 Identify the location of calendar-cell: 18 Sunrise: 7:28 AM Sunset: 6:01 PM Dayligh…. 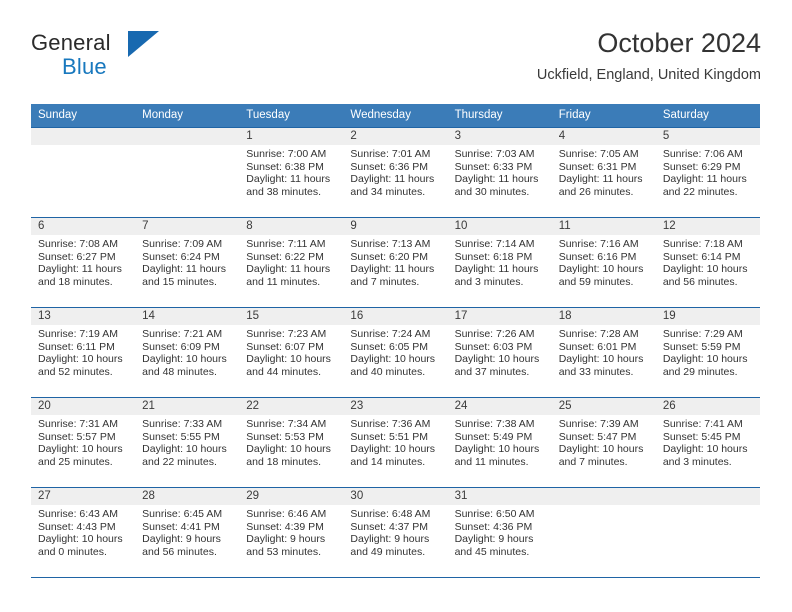
(603, 352).